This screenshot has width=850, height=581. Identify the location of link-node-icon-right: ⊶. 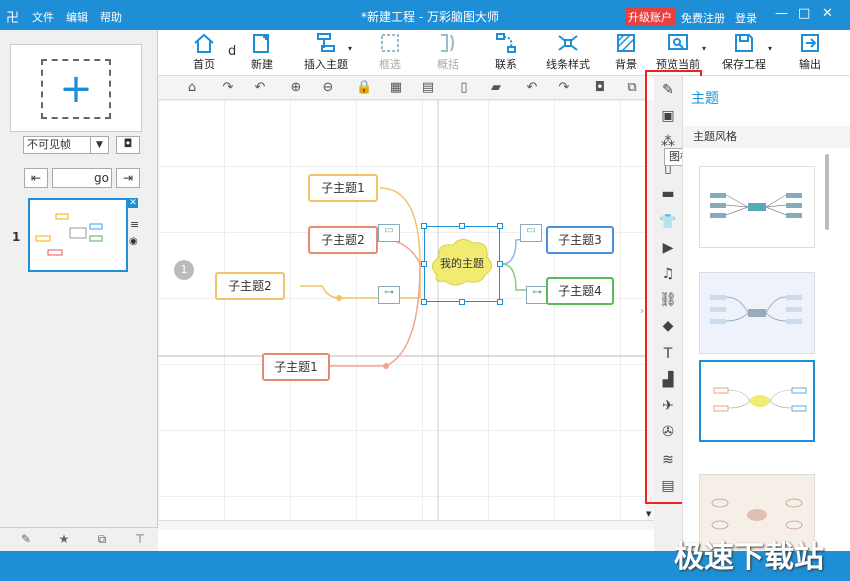
(537, 295).